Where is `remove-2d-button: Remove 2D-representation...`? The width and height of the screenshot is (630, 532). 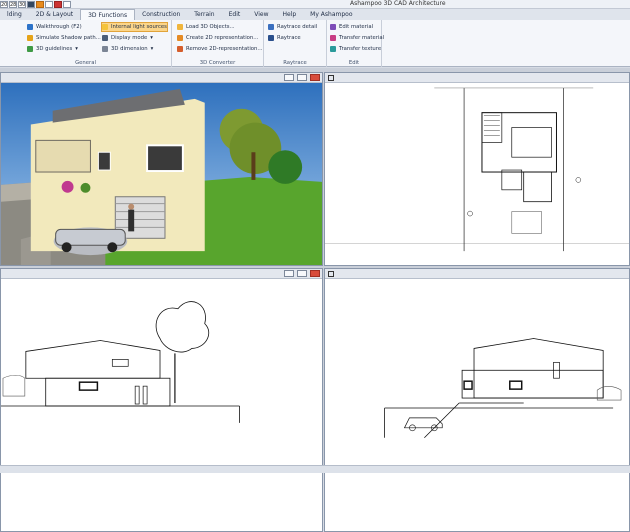
remove-2d-button: Remove 2D-representation... is located at coordinates (219, 49).